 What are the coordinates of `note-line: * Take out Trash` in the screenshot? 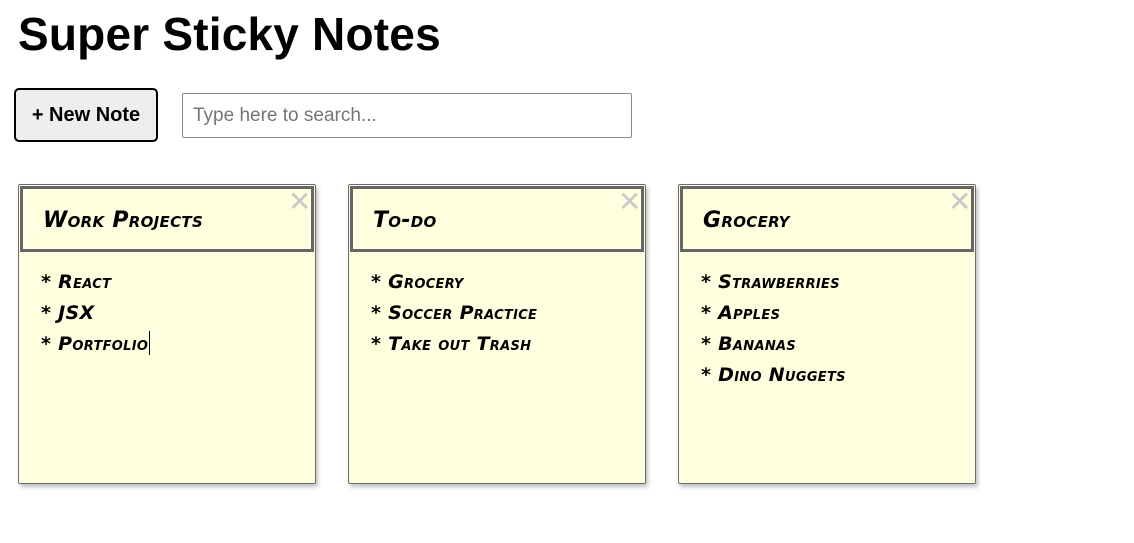 It's located at (451, 344).